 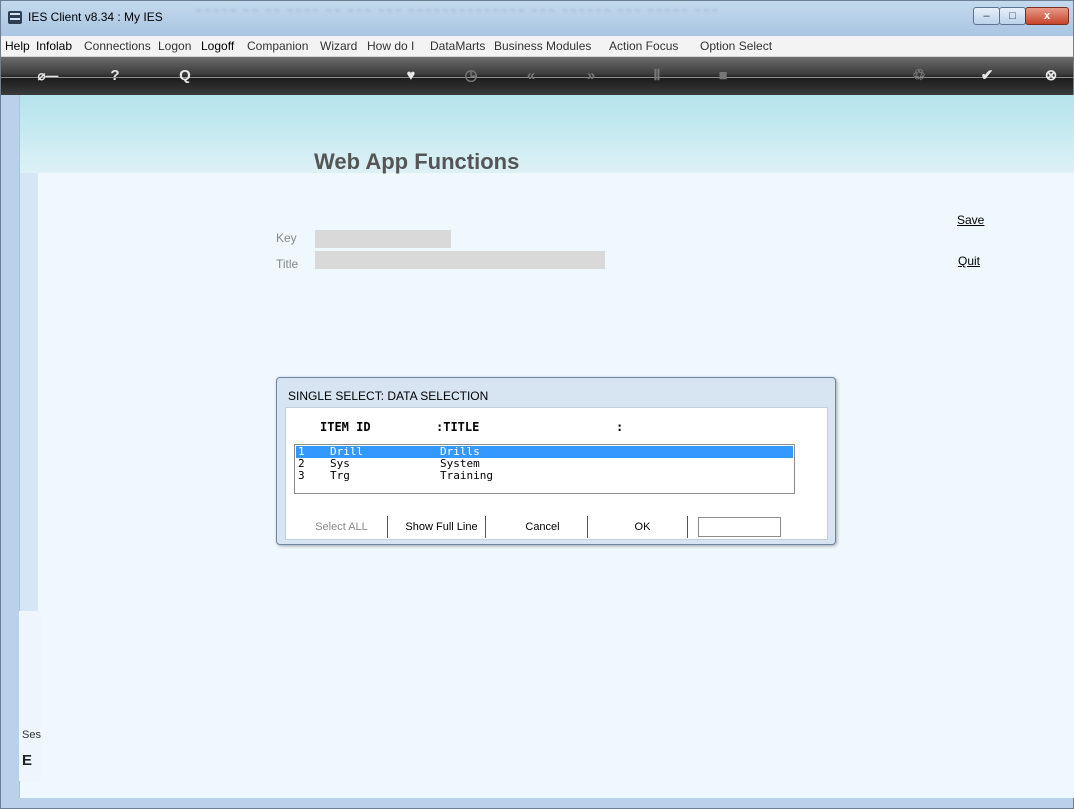 I want to click on app-icon, so click(x=15, y=17).